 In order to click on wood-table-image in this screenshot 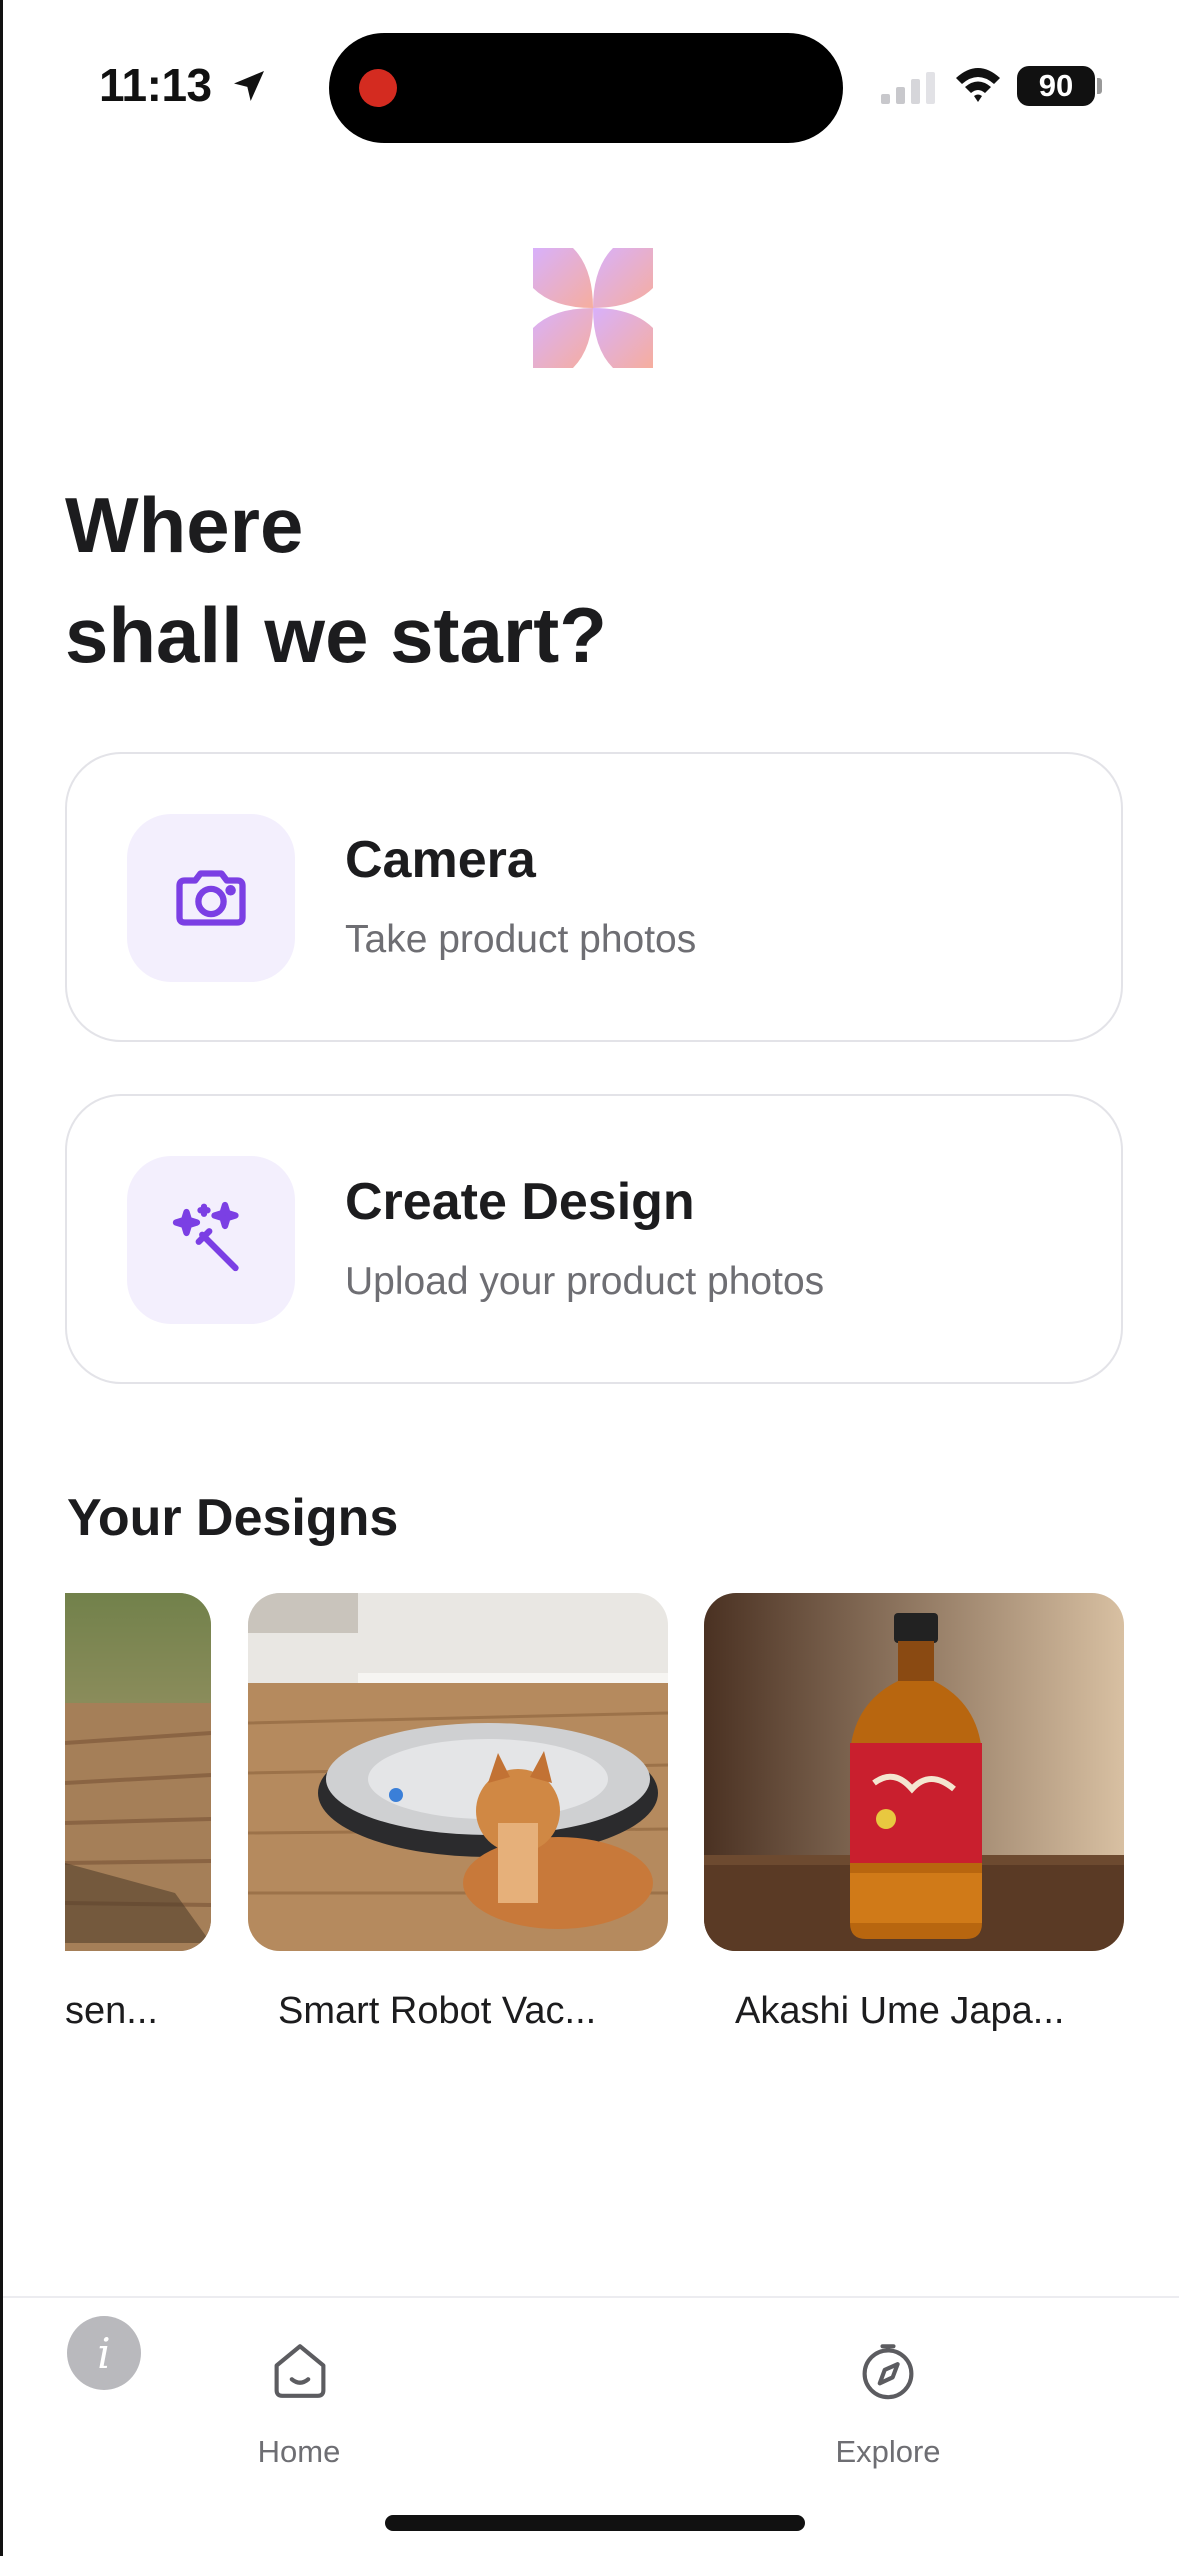, I will do `click(138, 1772)`.